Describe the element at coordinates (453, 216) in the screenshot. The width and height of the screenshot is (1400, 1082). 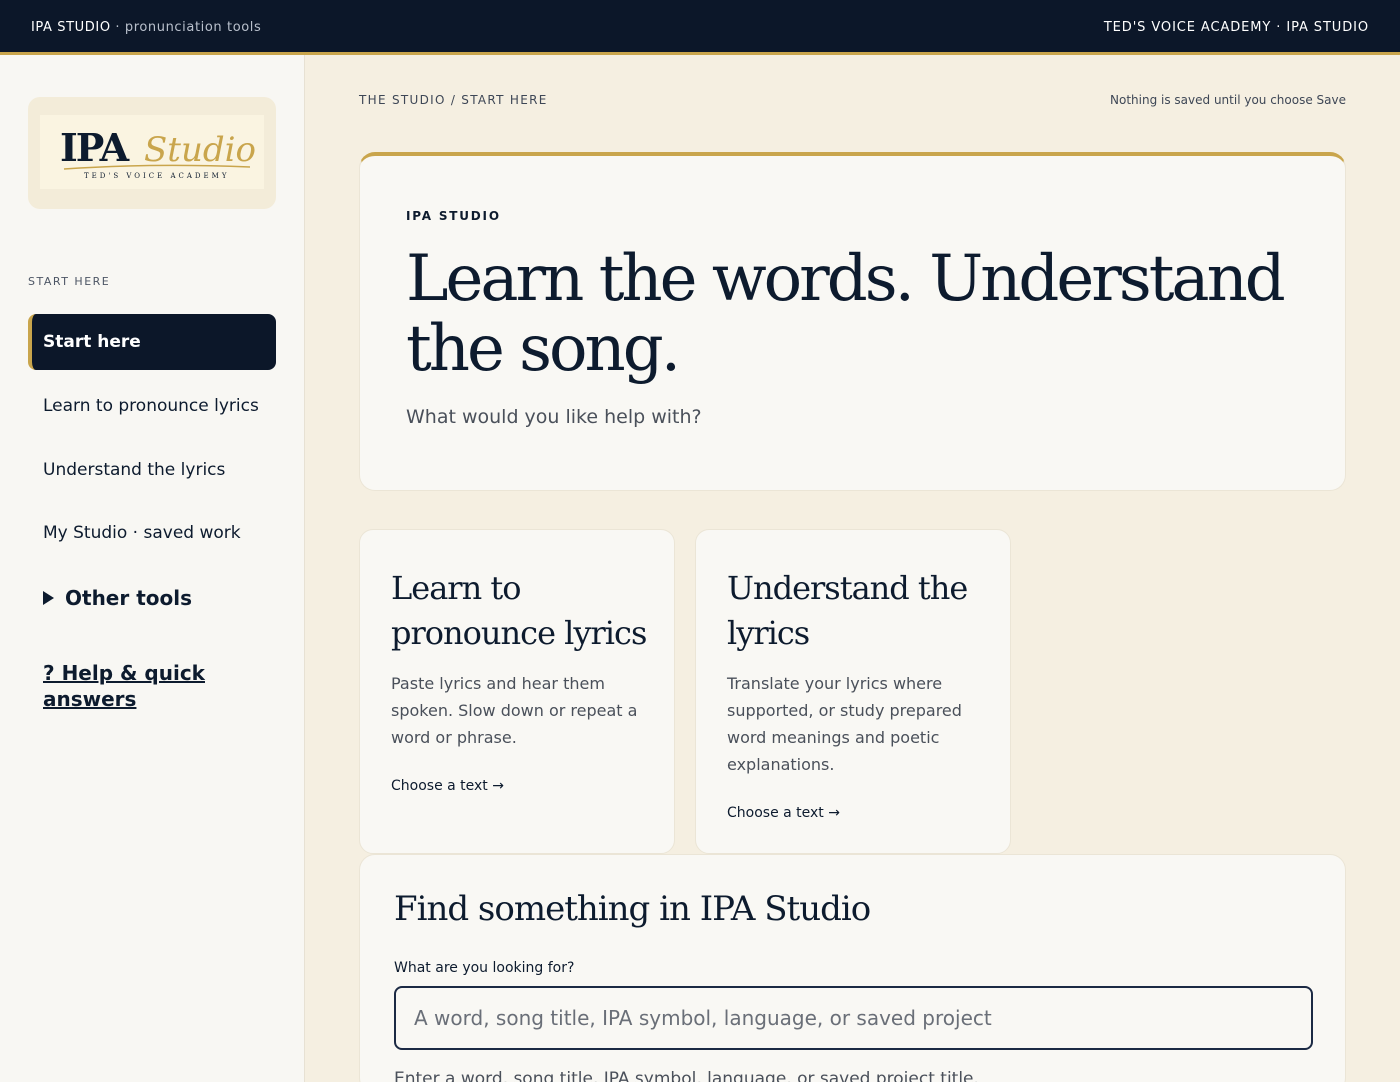
I see `hero-eyebrow: IPA STUDIO` at that location.